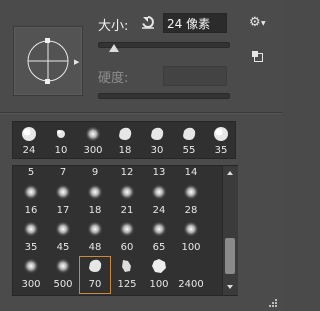  Describe the element at coordinates (63, 238) in the screenshot. I see `brush-preset-item: 45` at that location.